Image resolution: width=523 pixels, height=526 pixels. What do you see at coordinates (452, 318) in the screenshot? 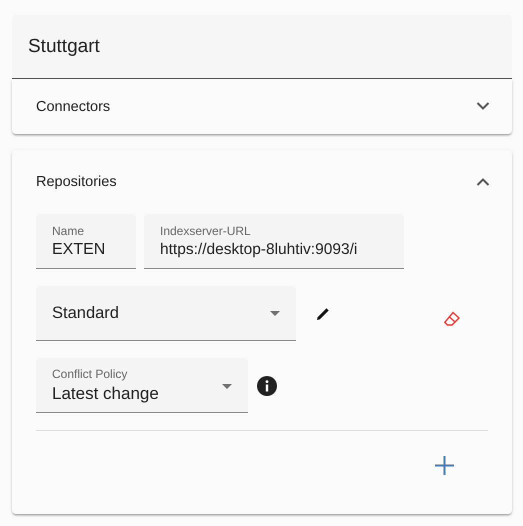
I see `eraser-icon` at bounding box center [452, 318].